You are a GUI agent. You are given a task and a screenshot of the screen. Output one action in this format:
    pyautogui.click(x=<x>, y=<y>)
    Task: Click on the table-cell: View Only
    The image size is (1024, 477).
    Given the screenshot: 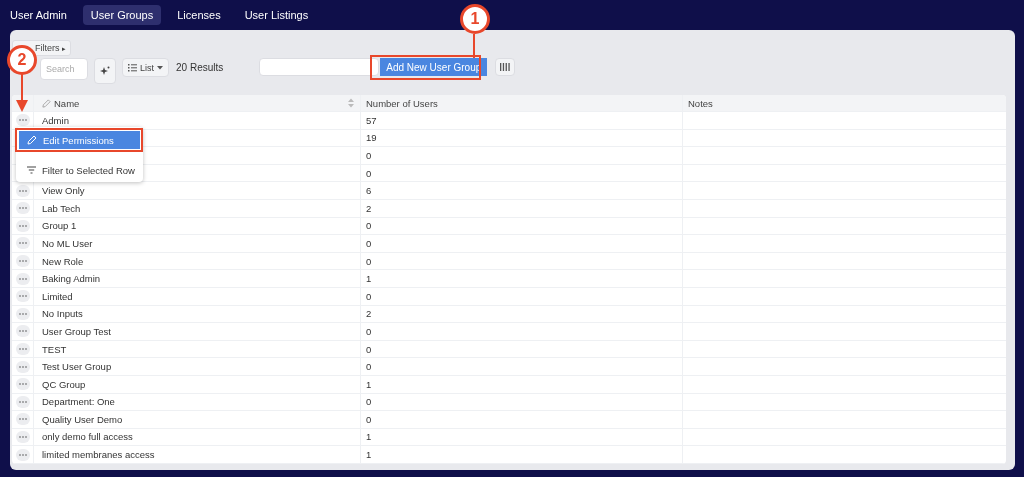 What is the action you would take?
    pyautogui.click(x=63, y=191)
    